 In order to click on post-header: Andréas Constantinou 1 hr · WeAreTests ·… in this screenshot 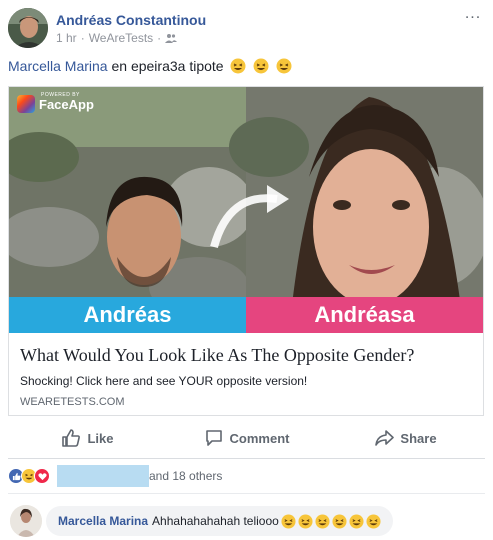, I will do `click(246, 27)`.